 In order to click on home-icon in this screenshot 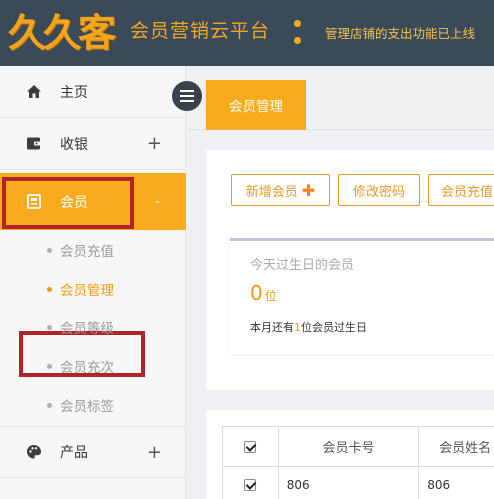, I will do `click(34, 92)`.